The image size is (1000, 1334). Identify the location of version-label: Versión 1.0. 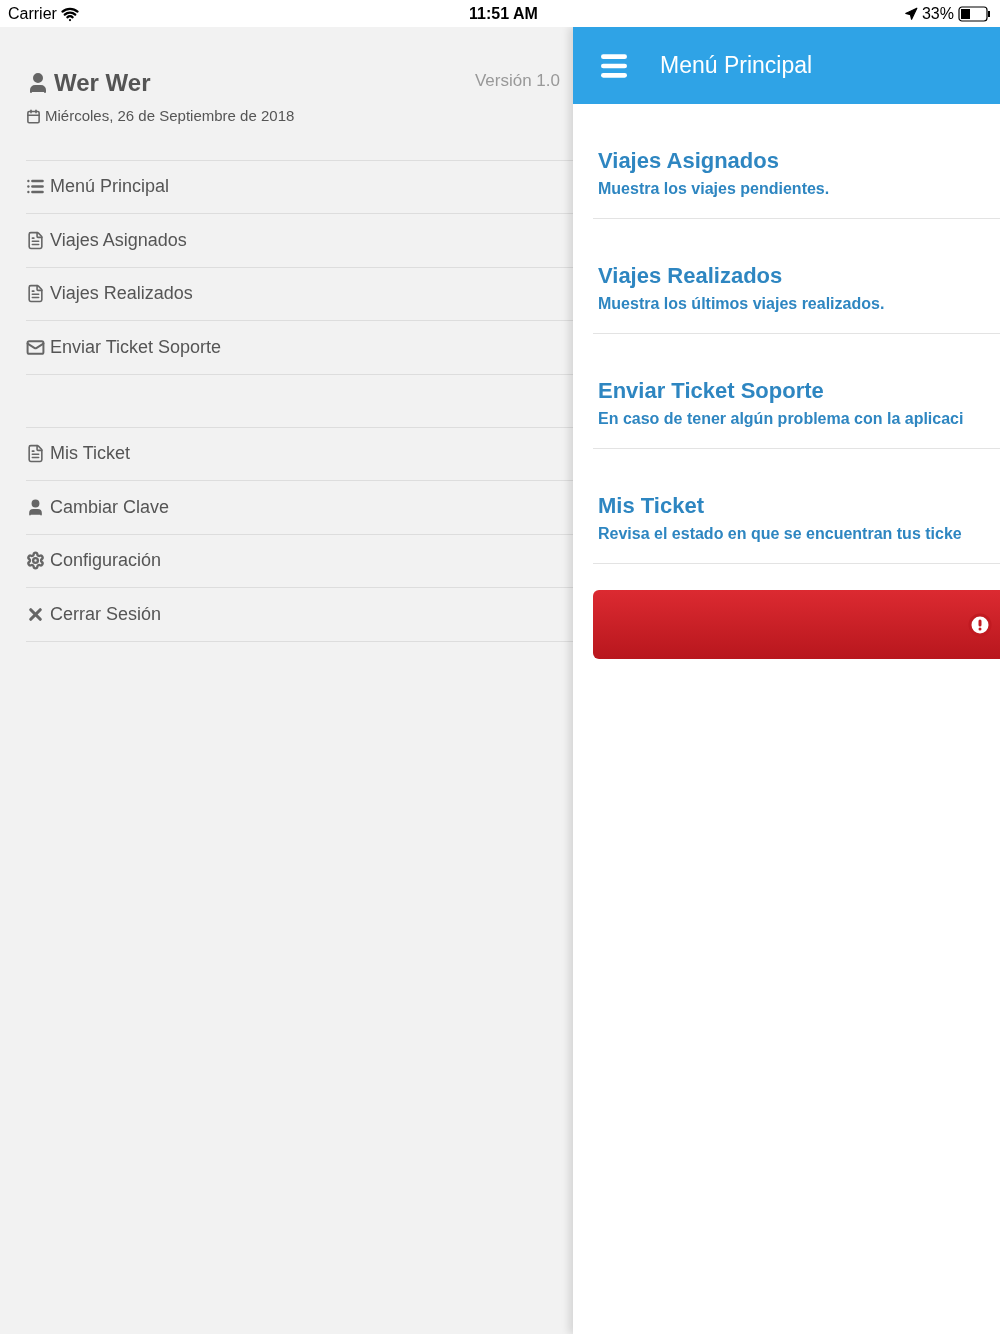
(517, 81).